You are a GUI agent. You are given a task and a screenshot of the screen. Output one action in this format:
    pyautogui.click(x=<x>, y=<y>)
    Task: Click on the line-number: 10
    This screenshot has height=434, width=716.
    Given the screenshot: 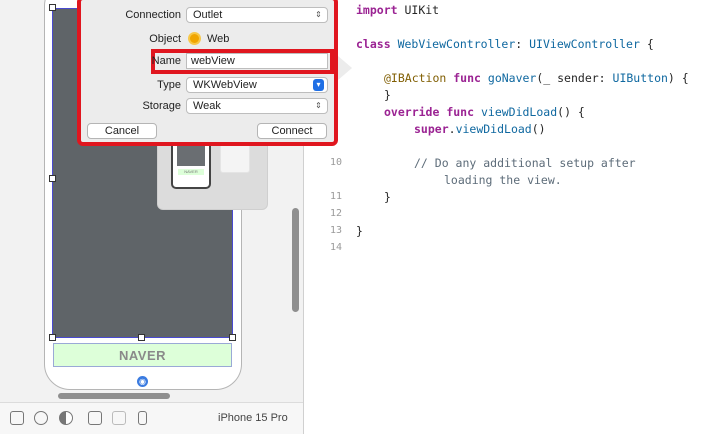 What is the action you would take?
    pyautogui.click(x=335, y=162)
    